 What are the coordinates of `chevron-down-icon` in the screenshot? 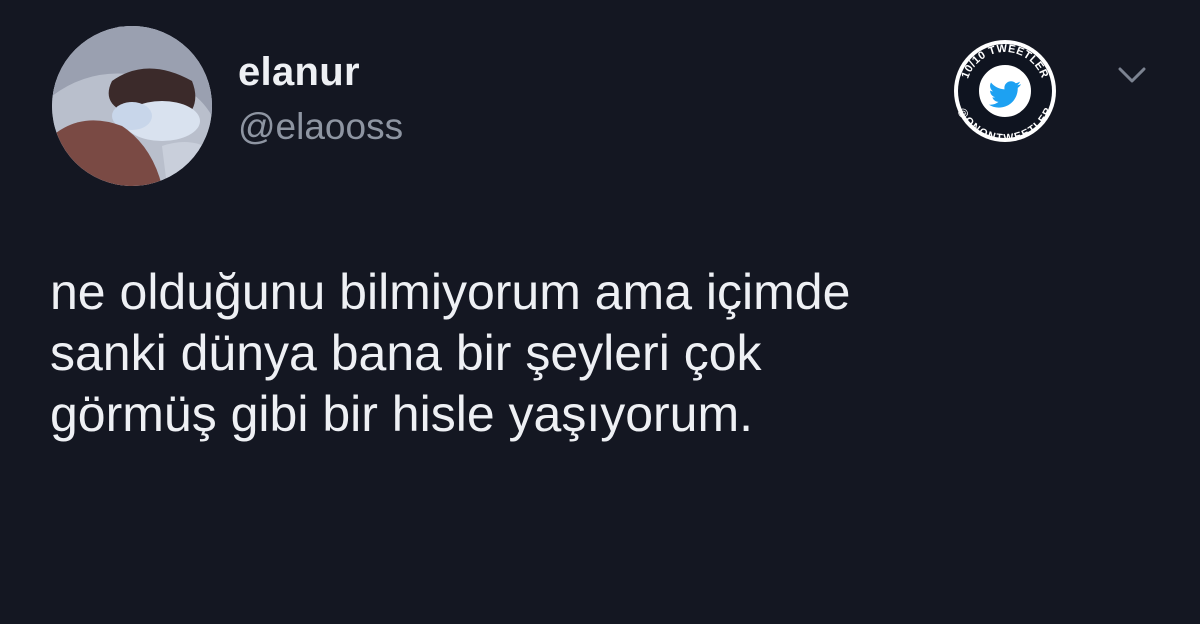 It's located at (1132, 75).